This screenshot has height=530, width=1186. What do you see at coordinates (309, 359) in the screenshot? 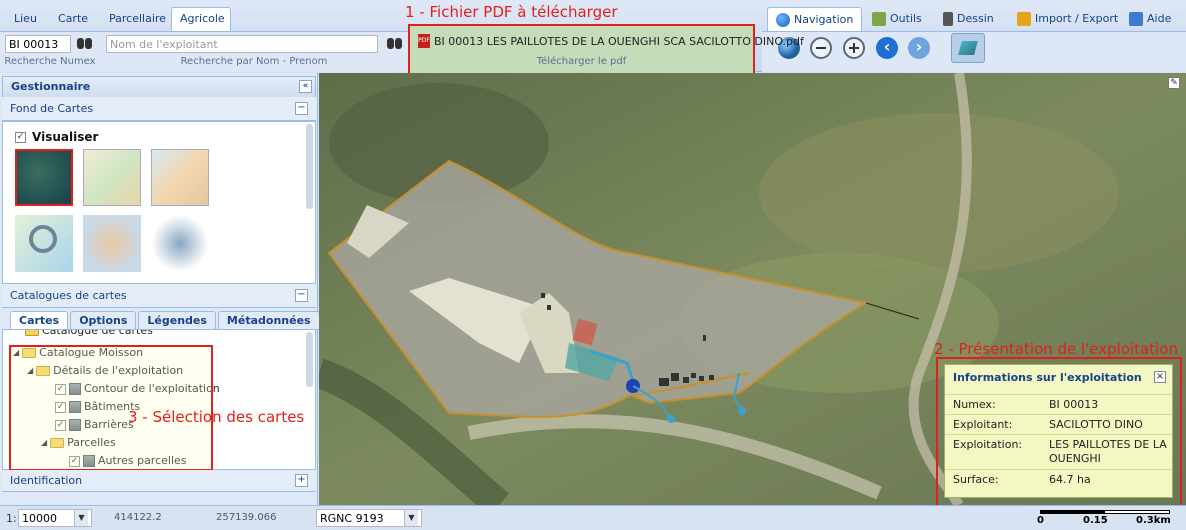
I see `tree-scrollbar` at bounding box center [309, 359].